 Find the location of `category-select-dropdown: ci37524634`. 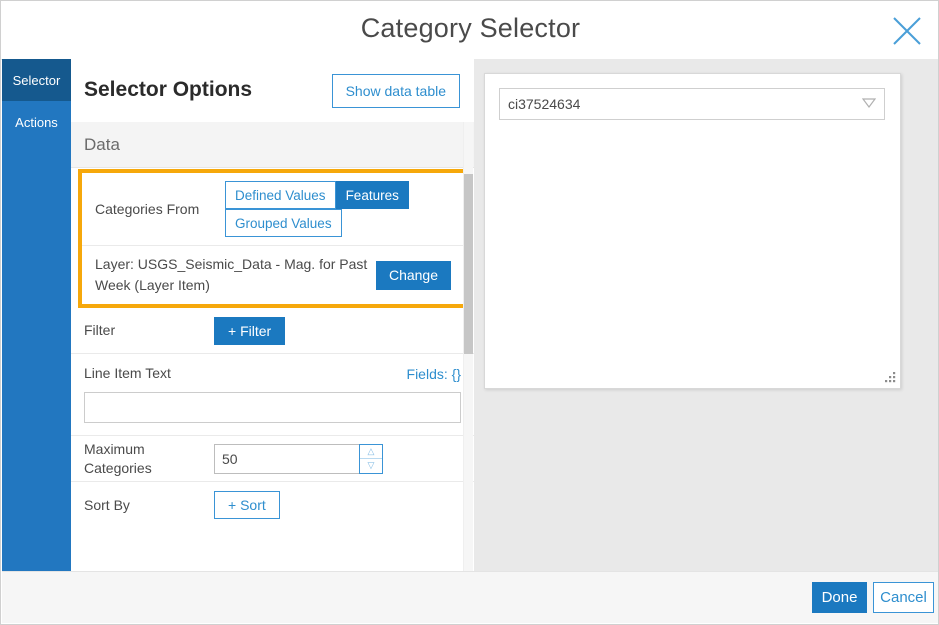

category-select-dropdown: ci37524634 is located at coordinates (692, 104).